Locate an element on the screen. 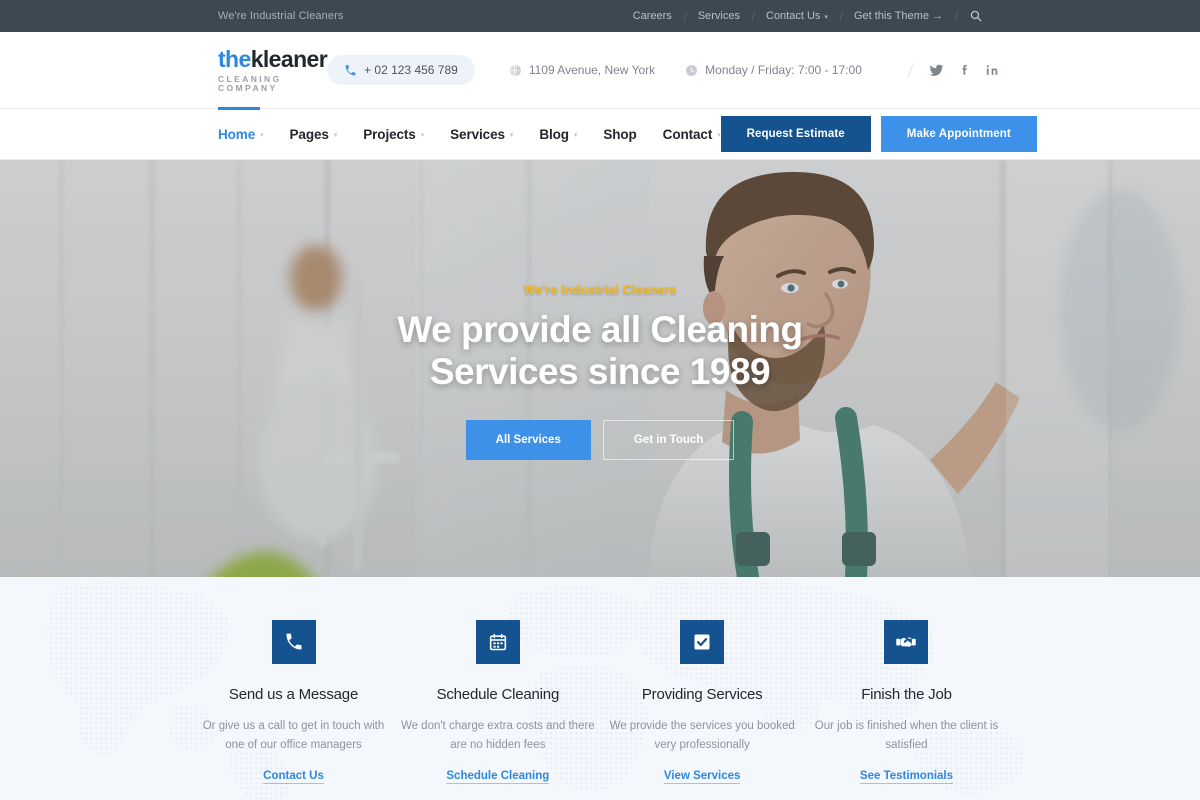 The image size is (1200, 800). topbar-link-services: Services is located at coordinates (719, 16).